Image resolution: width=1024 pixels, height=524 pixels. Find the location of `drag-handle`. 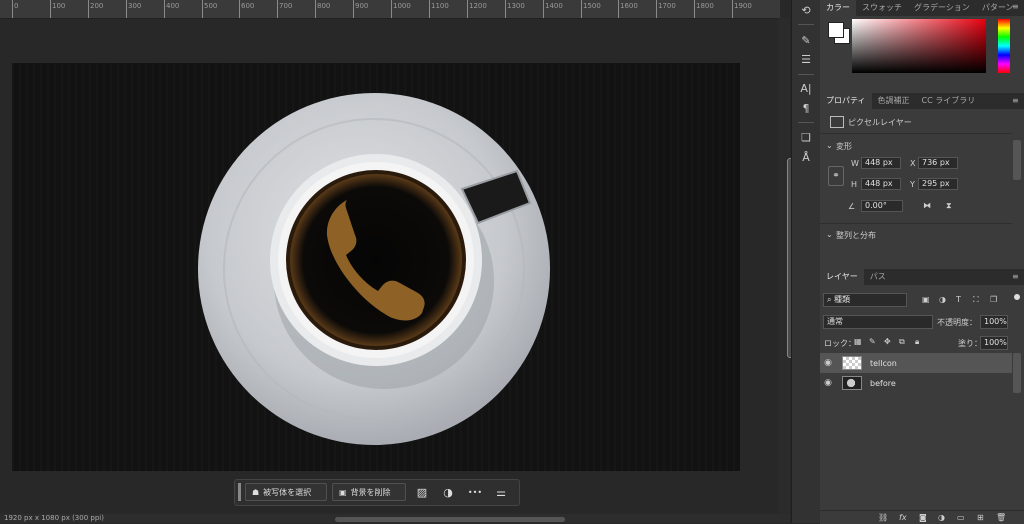

drag-handle is located at coordinates (239, 492).